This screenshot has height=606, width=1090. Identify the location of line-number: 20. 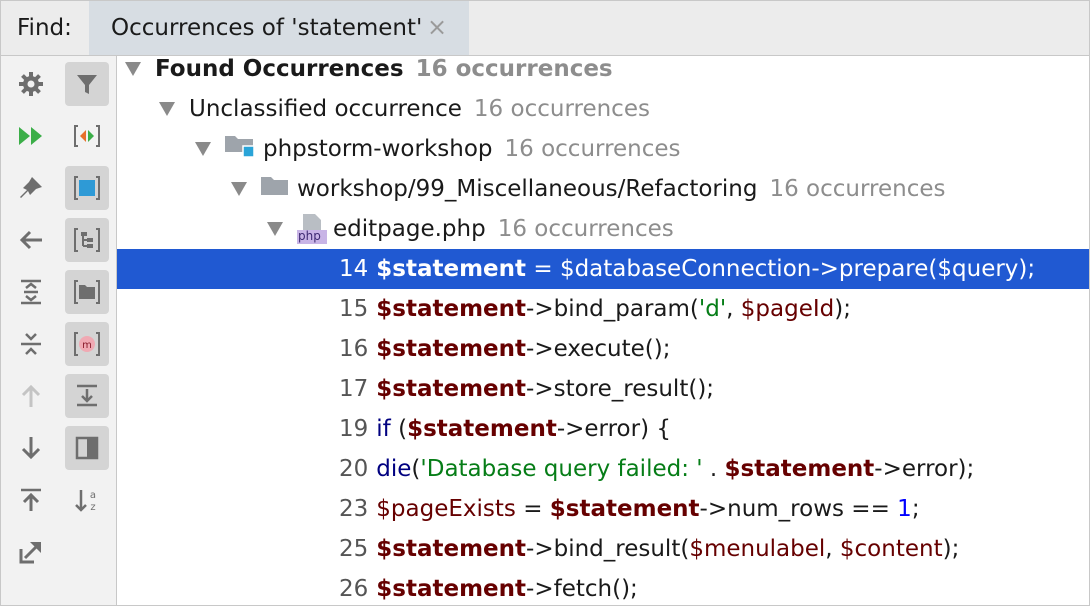
(354, 469).